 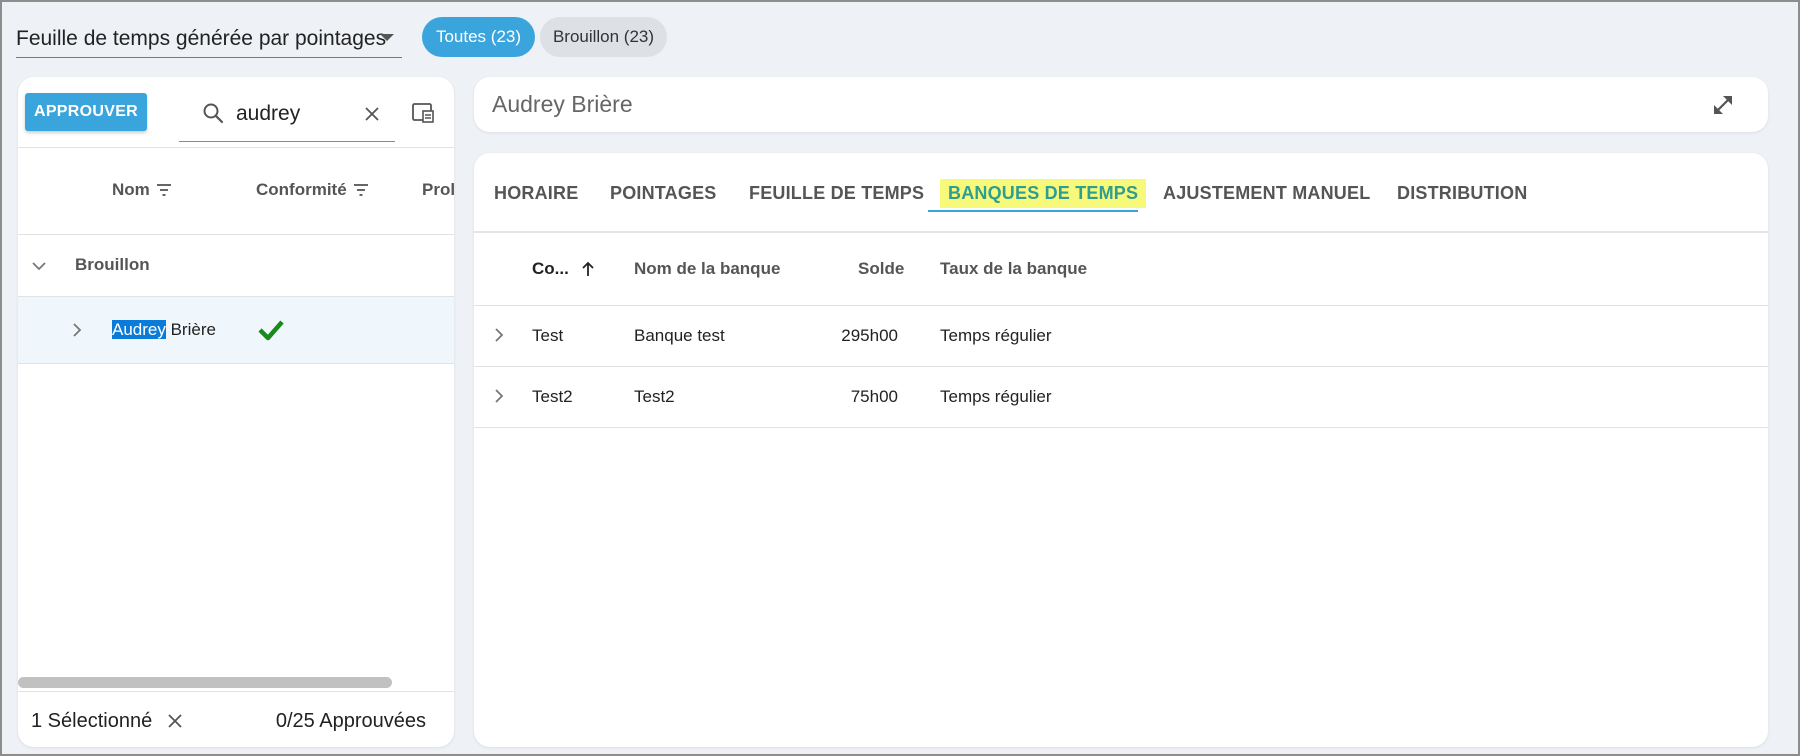 What do you see at coordinates (131, 189) in the screenshot?
I see `column-header-name-label: Nom` at bounding box center [131, 189].